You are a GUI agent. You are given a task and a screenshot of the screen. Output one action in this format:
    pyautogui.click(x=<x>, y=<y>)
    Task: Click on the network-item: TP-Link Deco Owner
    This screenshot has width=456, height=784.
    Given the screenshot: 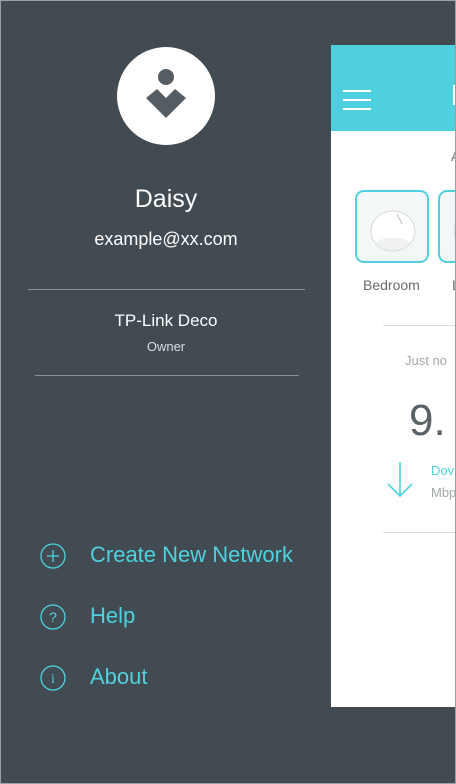 What is the action you would take?
    pyautogui.click(x=166, y=332)
    